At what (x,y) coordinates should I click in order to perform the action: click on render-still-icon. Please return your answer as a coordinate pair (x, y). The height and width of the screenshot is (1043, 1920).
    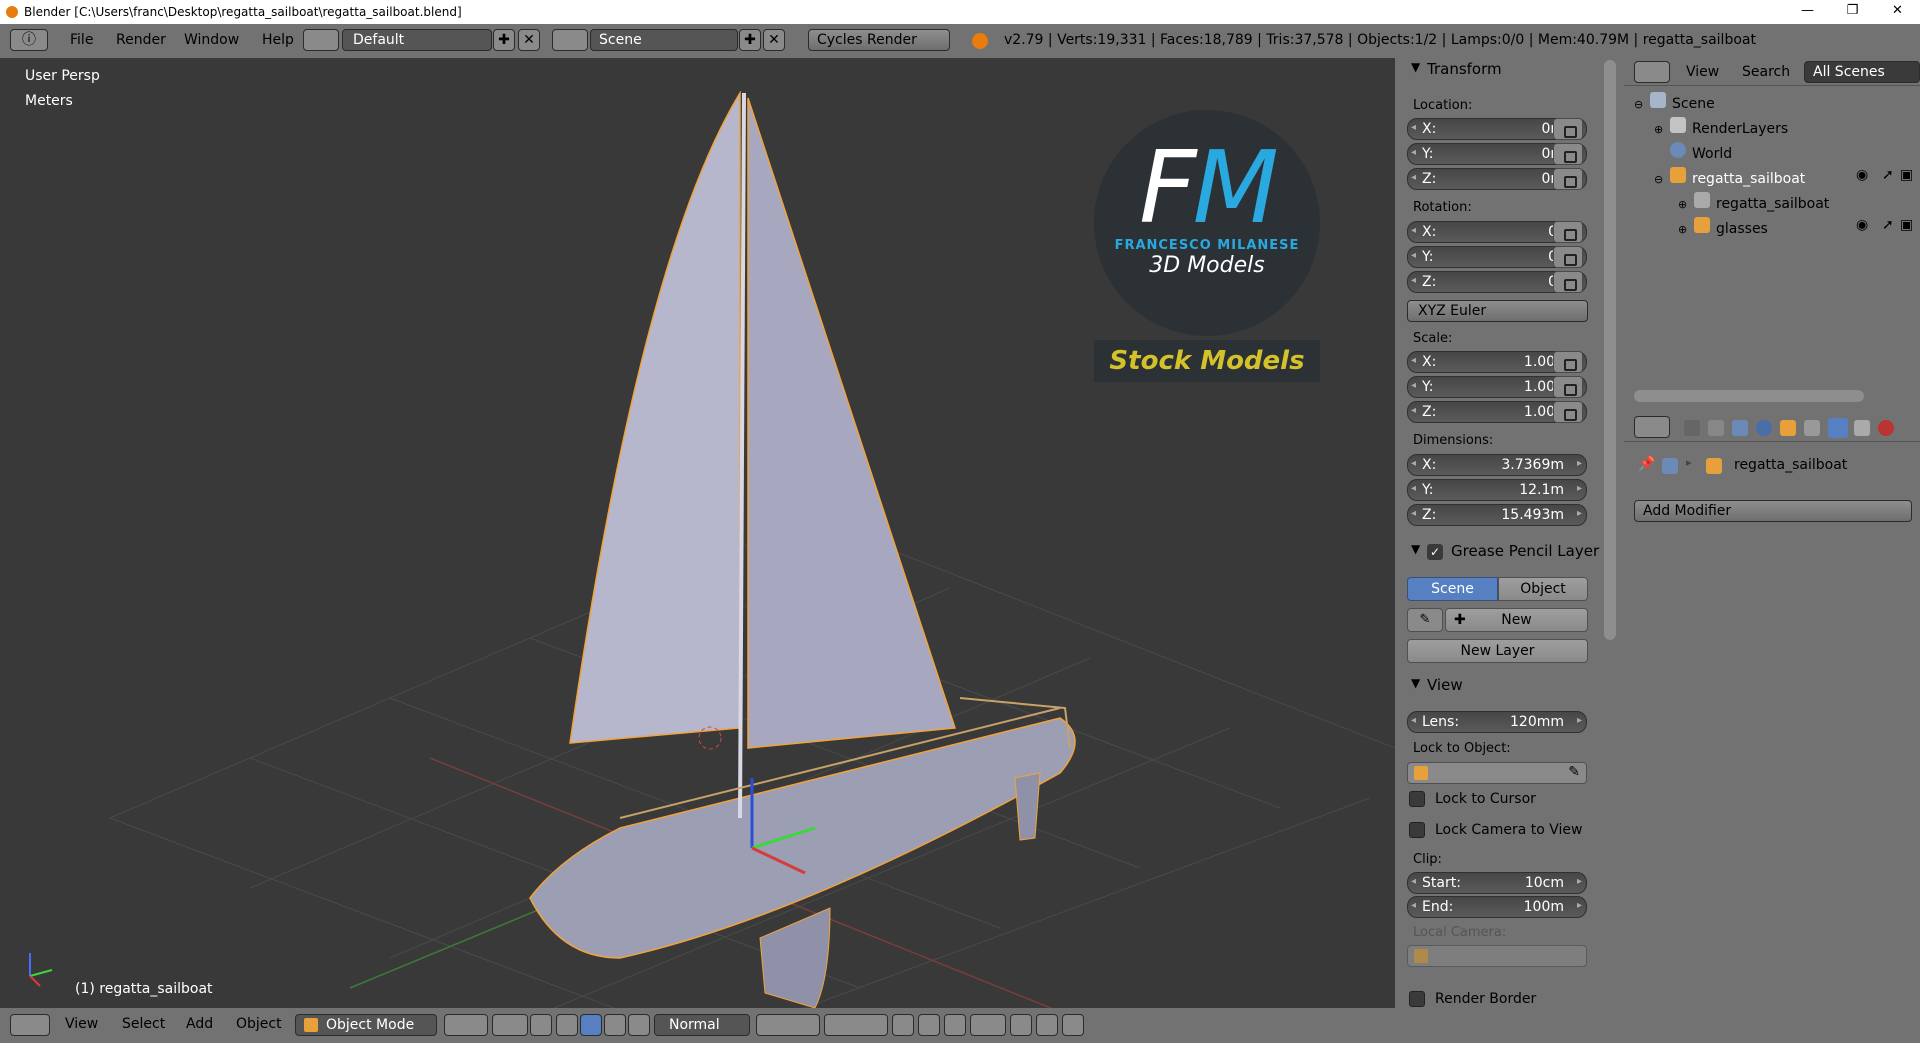
    Looking at the image, I should click on (1047, 1025).